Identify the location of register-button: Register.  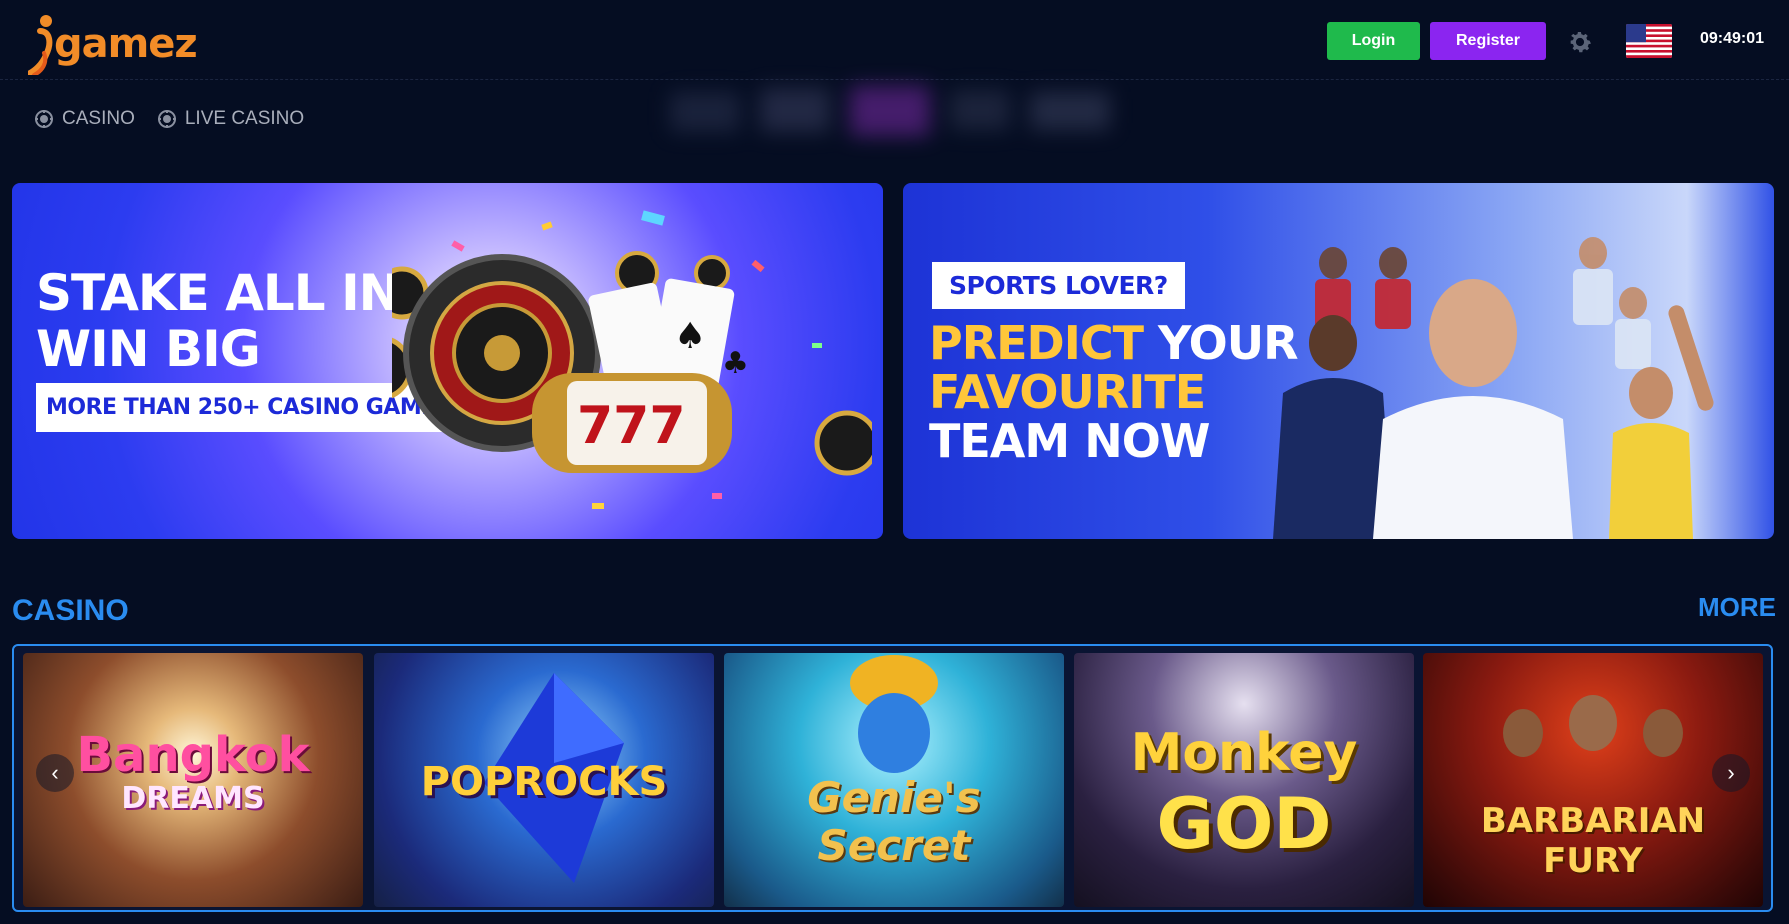
(1488, 41).